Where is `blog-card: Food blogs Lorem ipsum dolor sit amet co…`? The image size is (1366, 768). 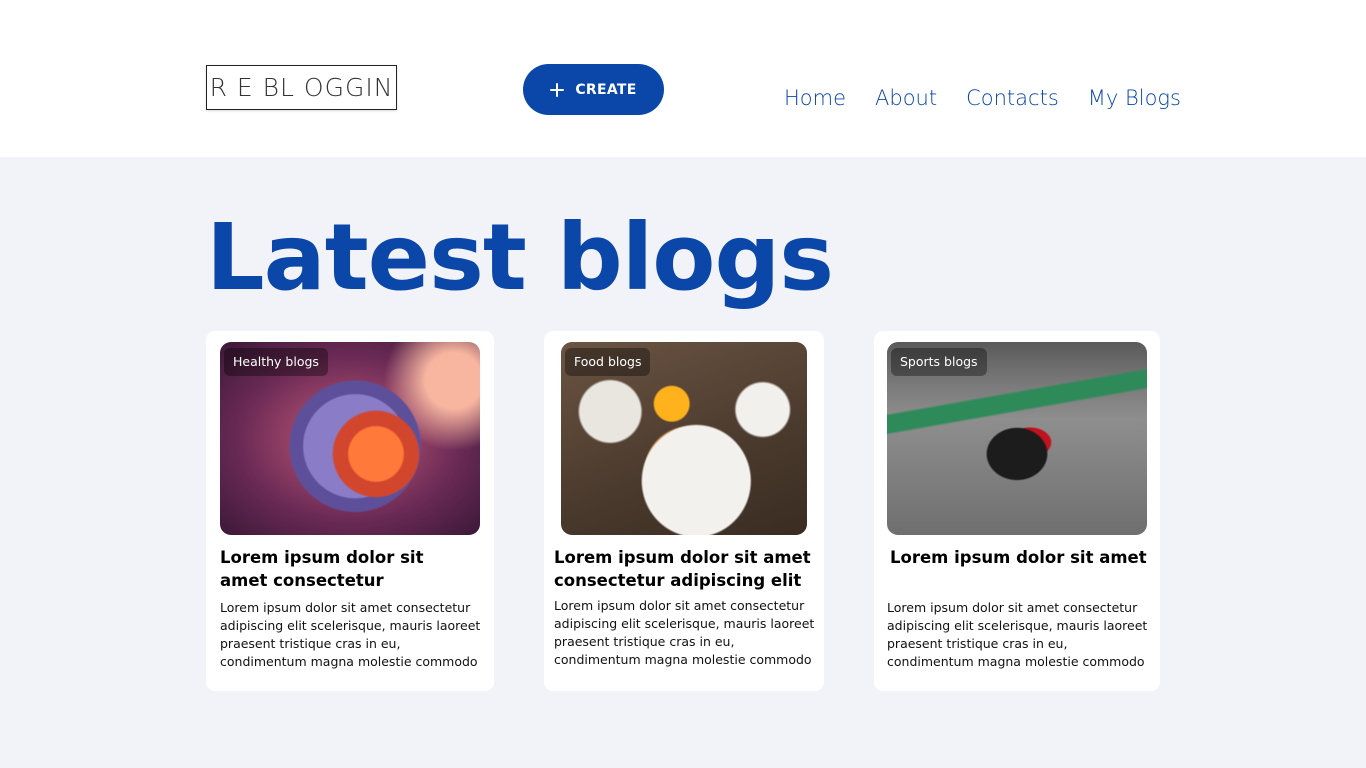
blog-card: Food blogs Lorem ipsum dolor sit amet co… is located at coordinates (684, 511).